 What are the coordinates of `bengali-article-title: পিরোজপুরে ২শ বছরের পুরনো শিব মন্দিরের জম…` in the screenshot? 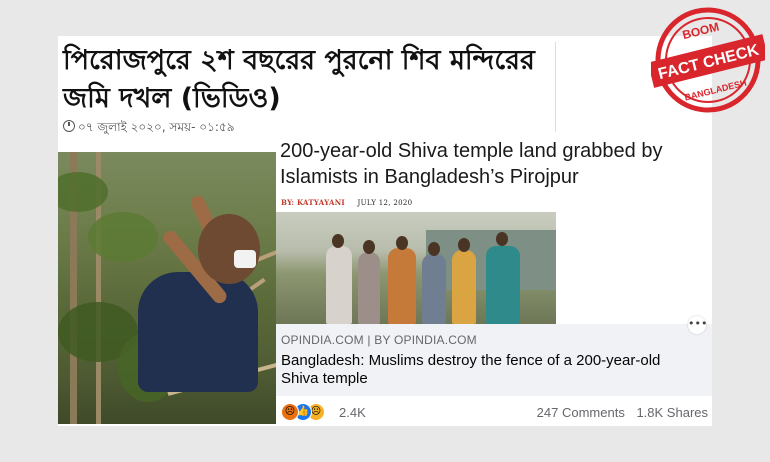 It's located at (299, 79).